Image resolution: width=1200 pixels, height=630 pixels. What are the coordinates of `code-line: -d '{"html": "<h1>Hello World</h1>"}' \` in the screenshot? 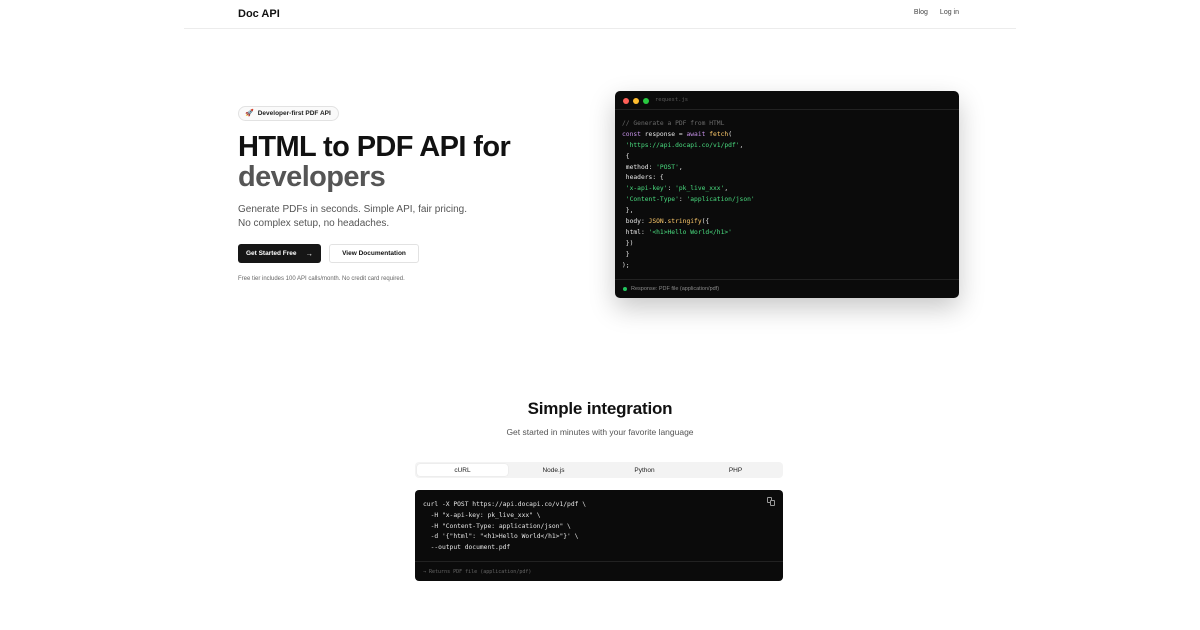 It's located at (501, 537).